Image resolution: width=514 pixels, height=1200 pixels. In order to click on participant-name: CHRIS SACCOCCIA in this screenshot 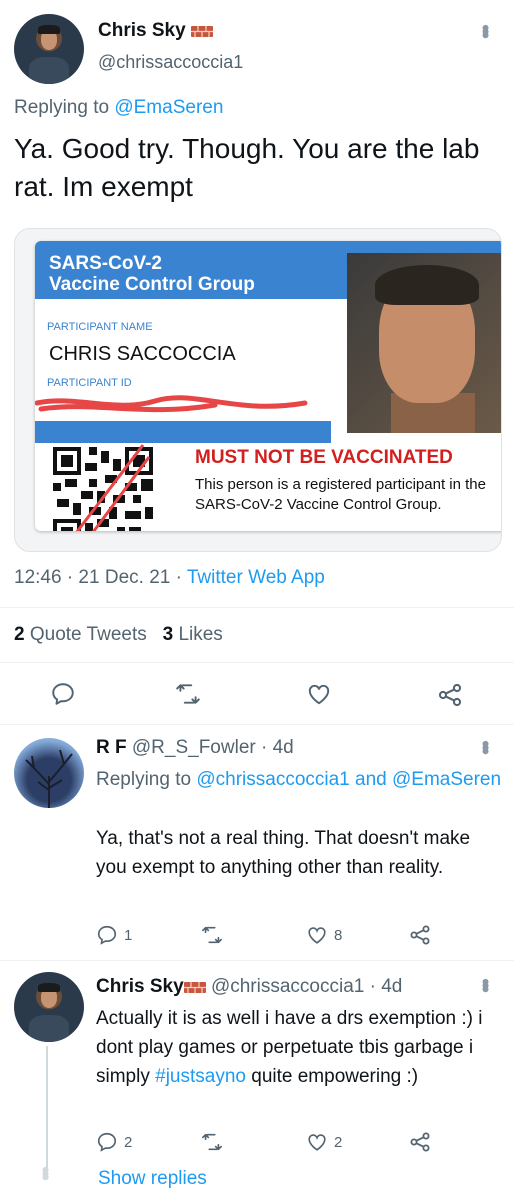, I will do `click(142, 354)`.